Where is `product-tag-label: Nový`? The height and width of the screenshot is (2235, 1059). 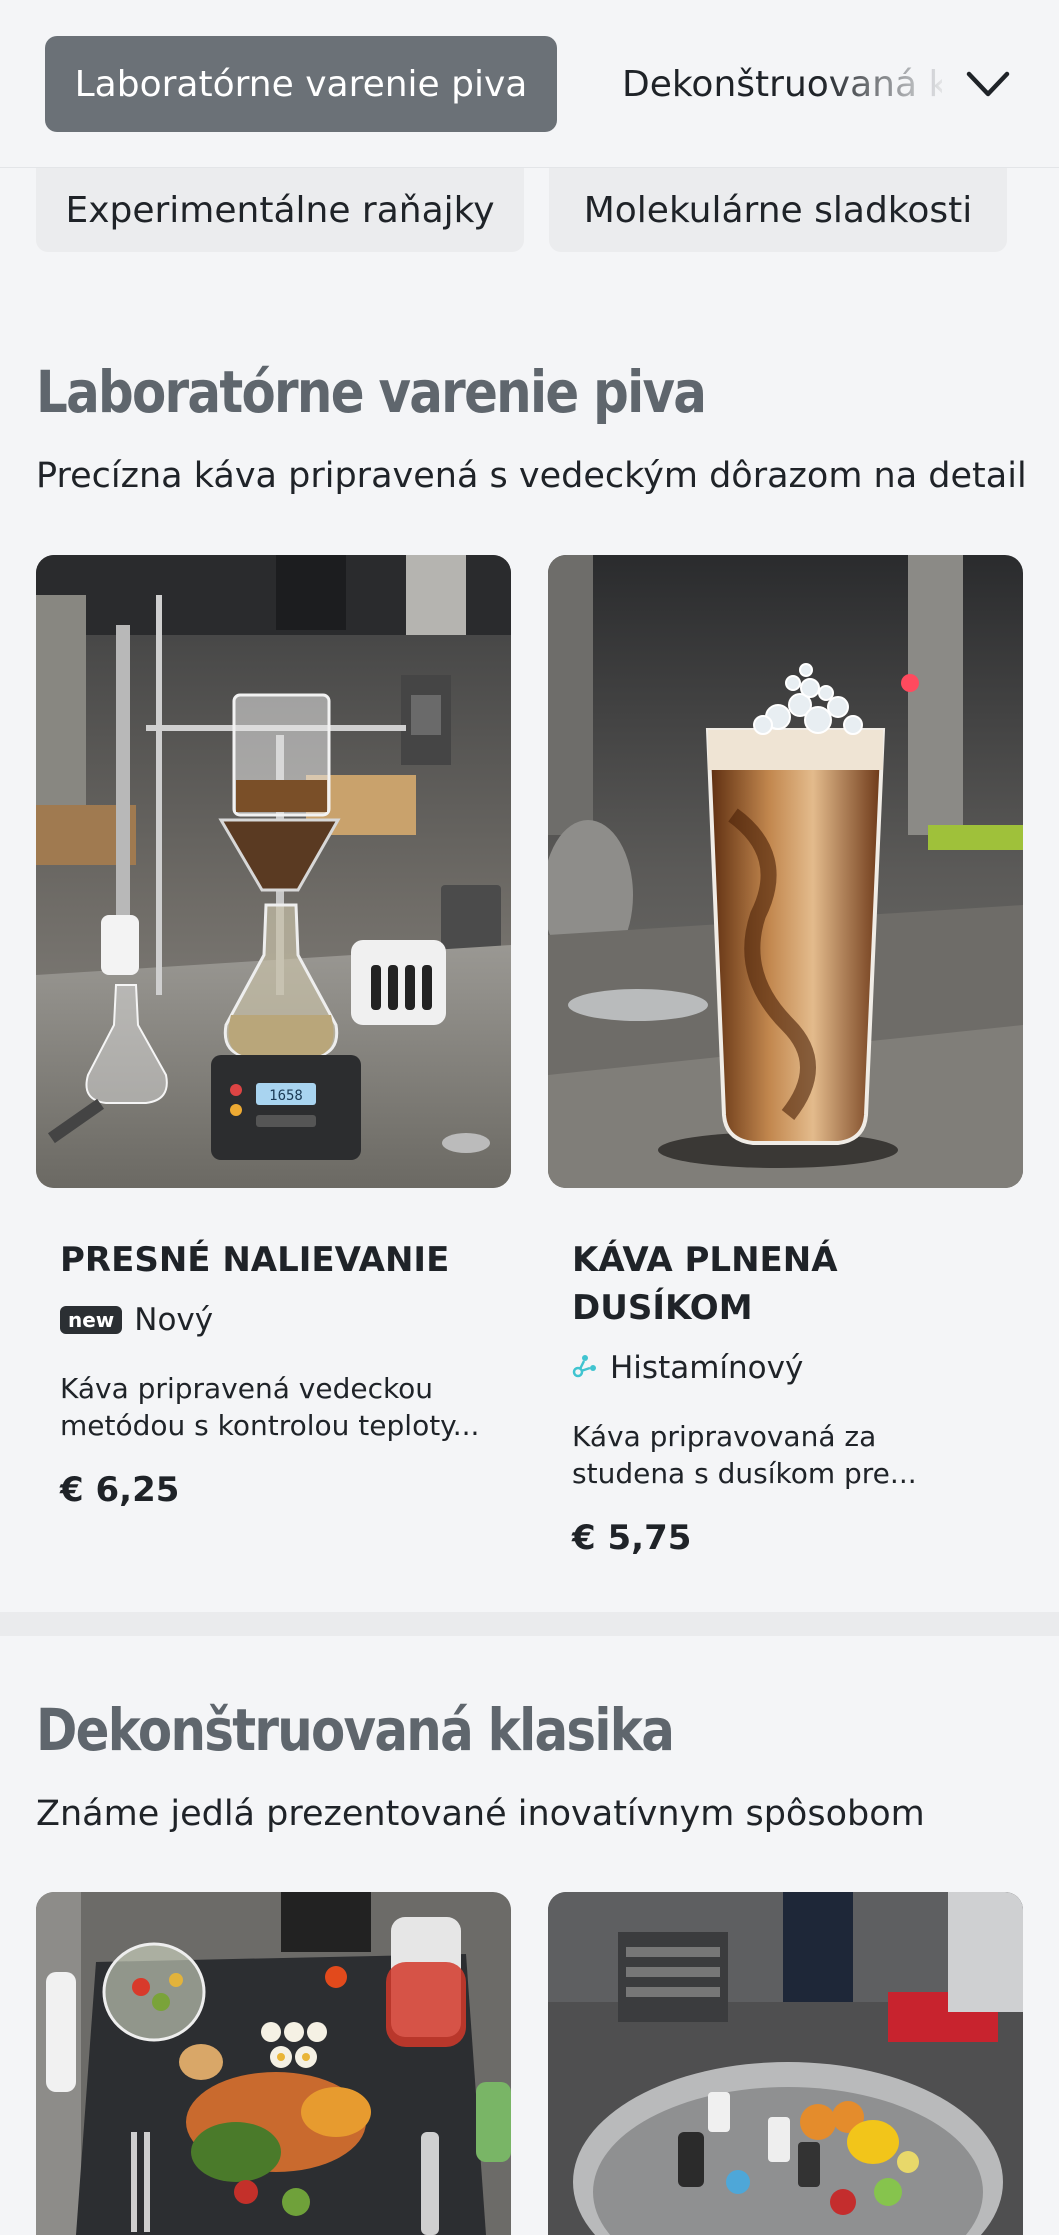
product-tag-label: Nový is located at coordinates (174, 1320).